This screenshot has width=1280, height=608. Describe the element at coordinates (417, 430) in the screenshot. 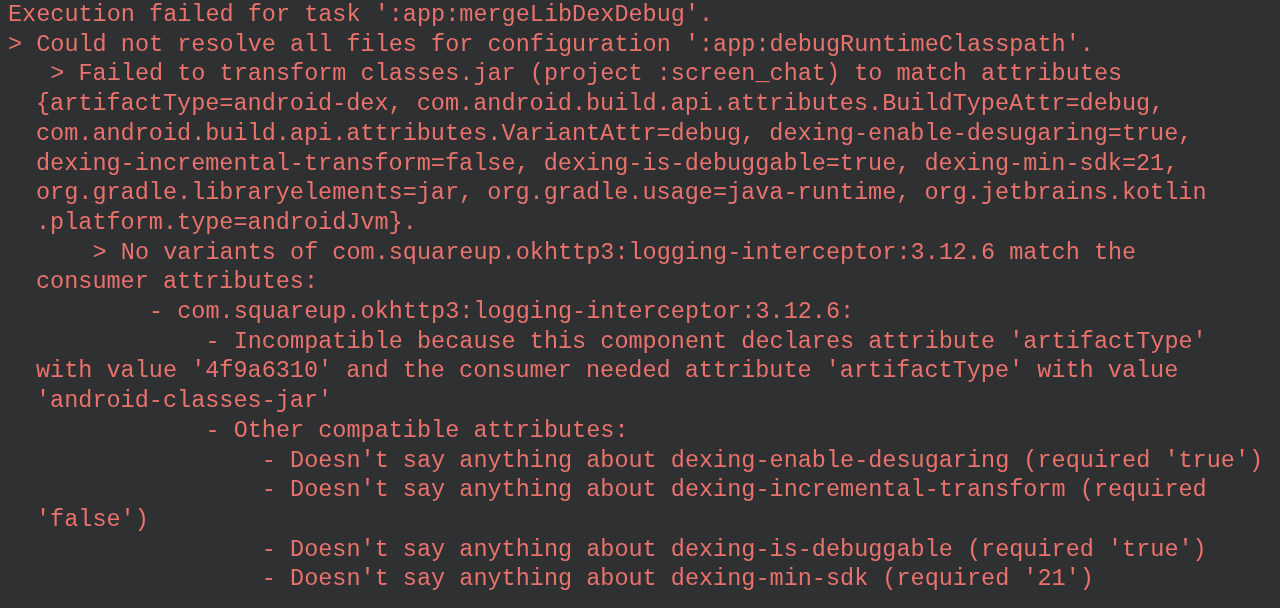

I see `console-line: - Other compatible attributes:` at that location.